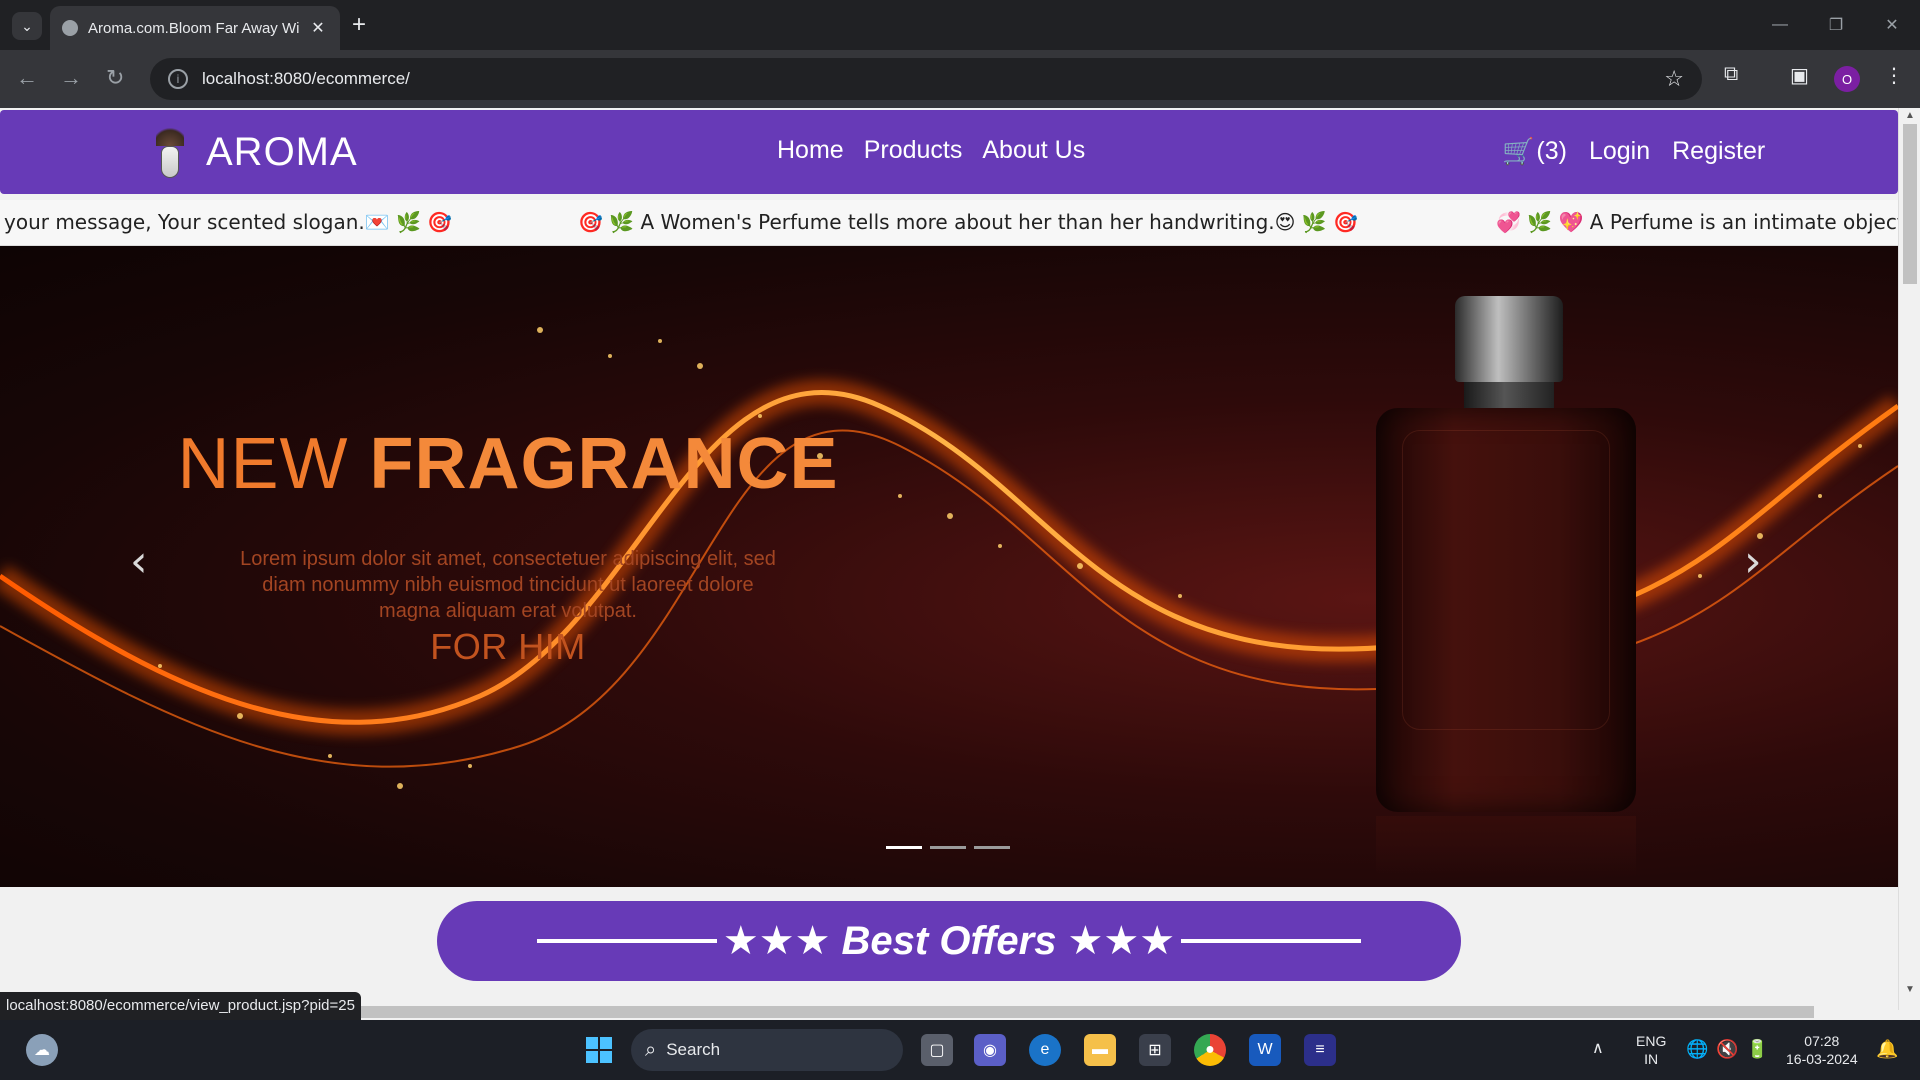  I want to click on register-link: Register, so click(1718, 151).